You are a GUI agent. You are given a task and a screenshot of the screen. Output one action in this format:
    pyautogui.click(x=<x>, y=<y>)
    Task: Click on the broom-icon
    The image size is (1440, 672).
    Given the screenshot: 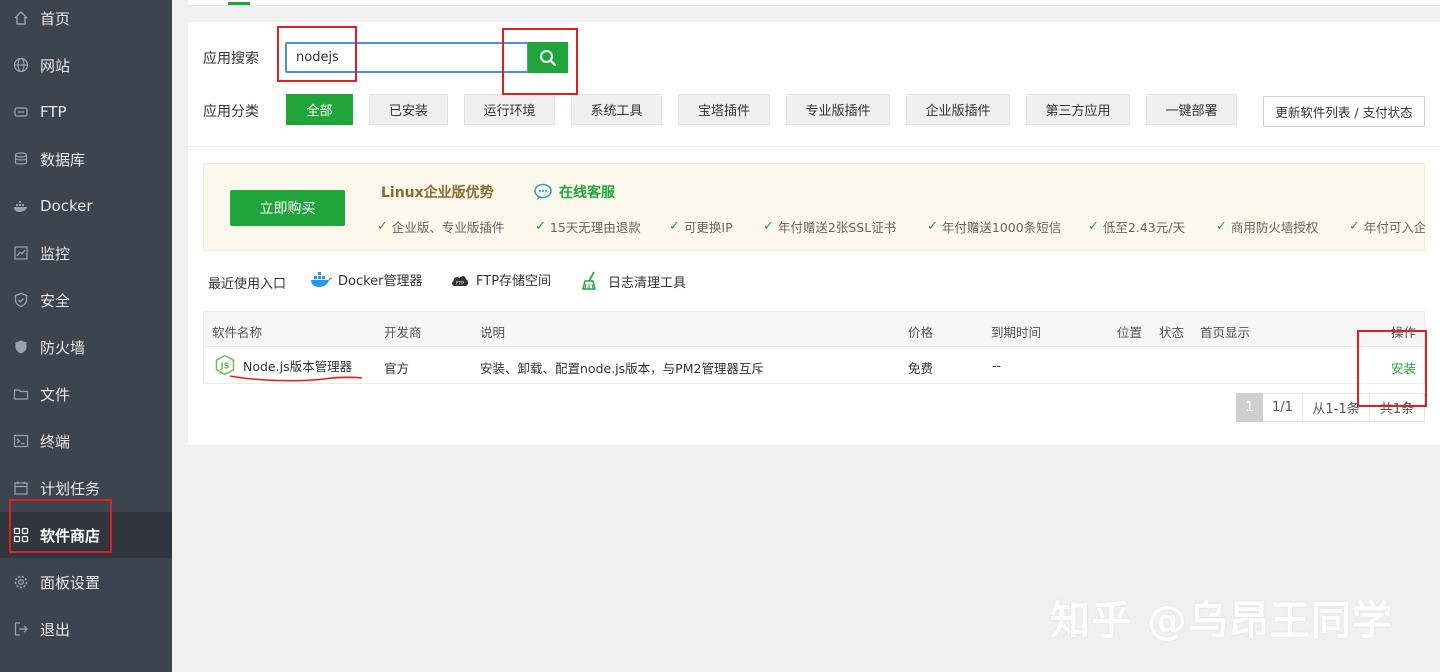 What is the action you would take?
    pyautogui.click(x=591, y=281)
    